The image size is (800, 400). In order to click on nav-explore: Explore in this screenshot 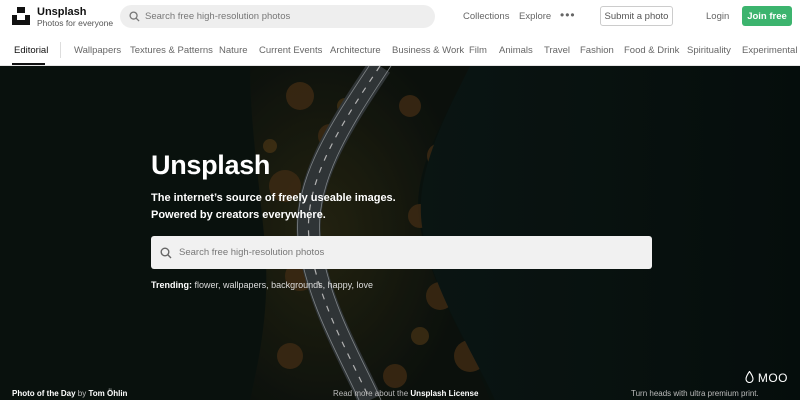, I will do `click(535, 16)`.